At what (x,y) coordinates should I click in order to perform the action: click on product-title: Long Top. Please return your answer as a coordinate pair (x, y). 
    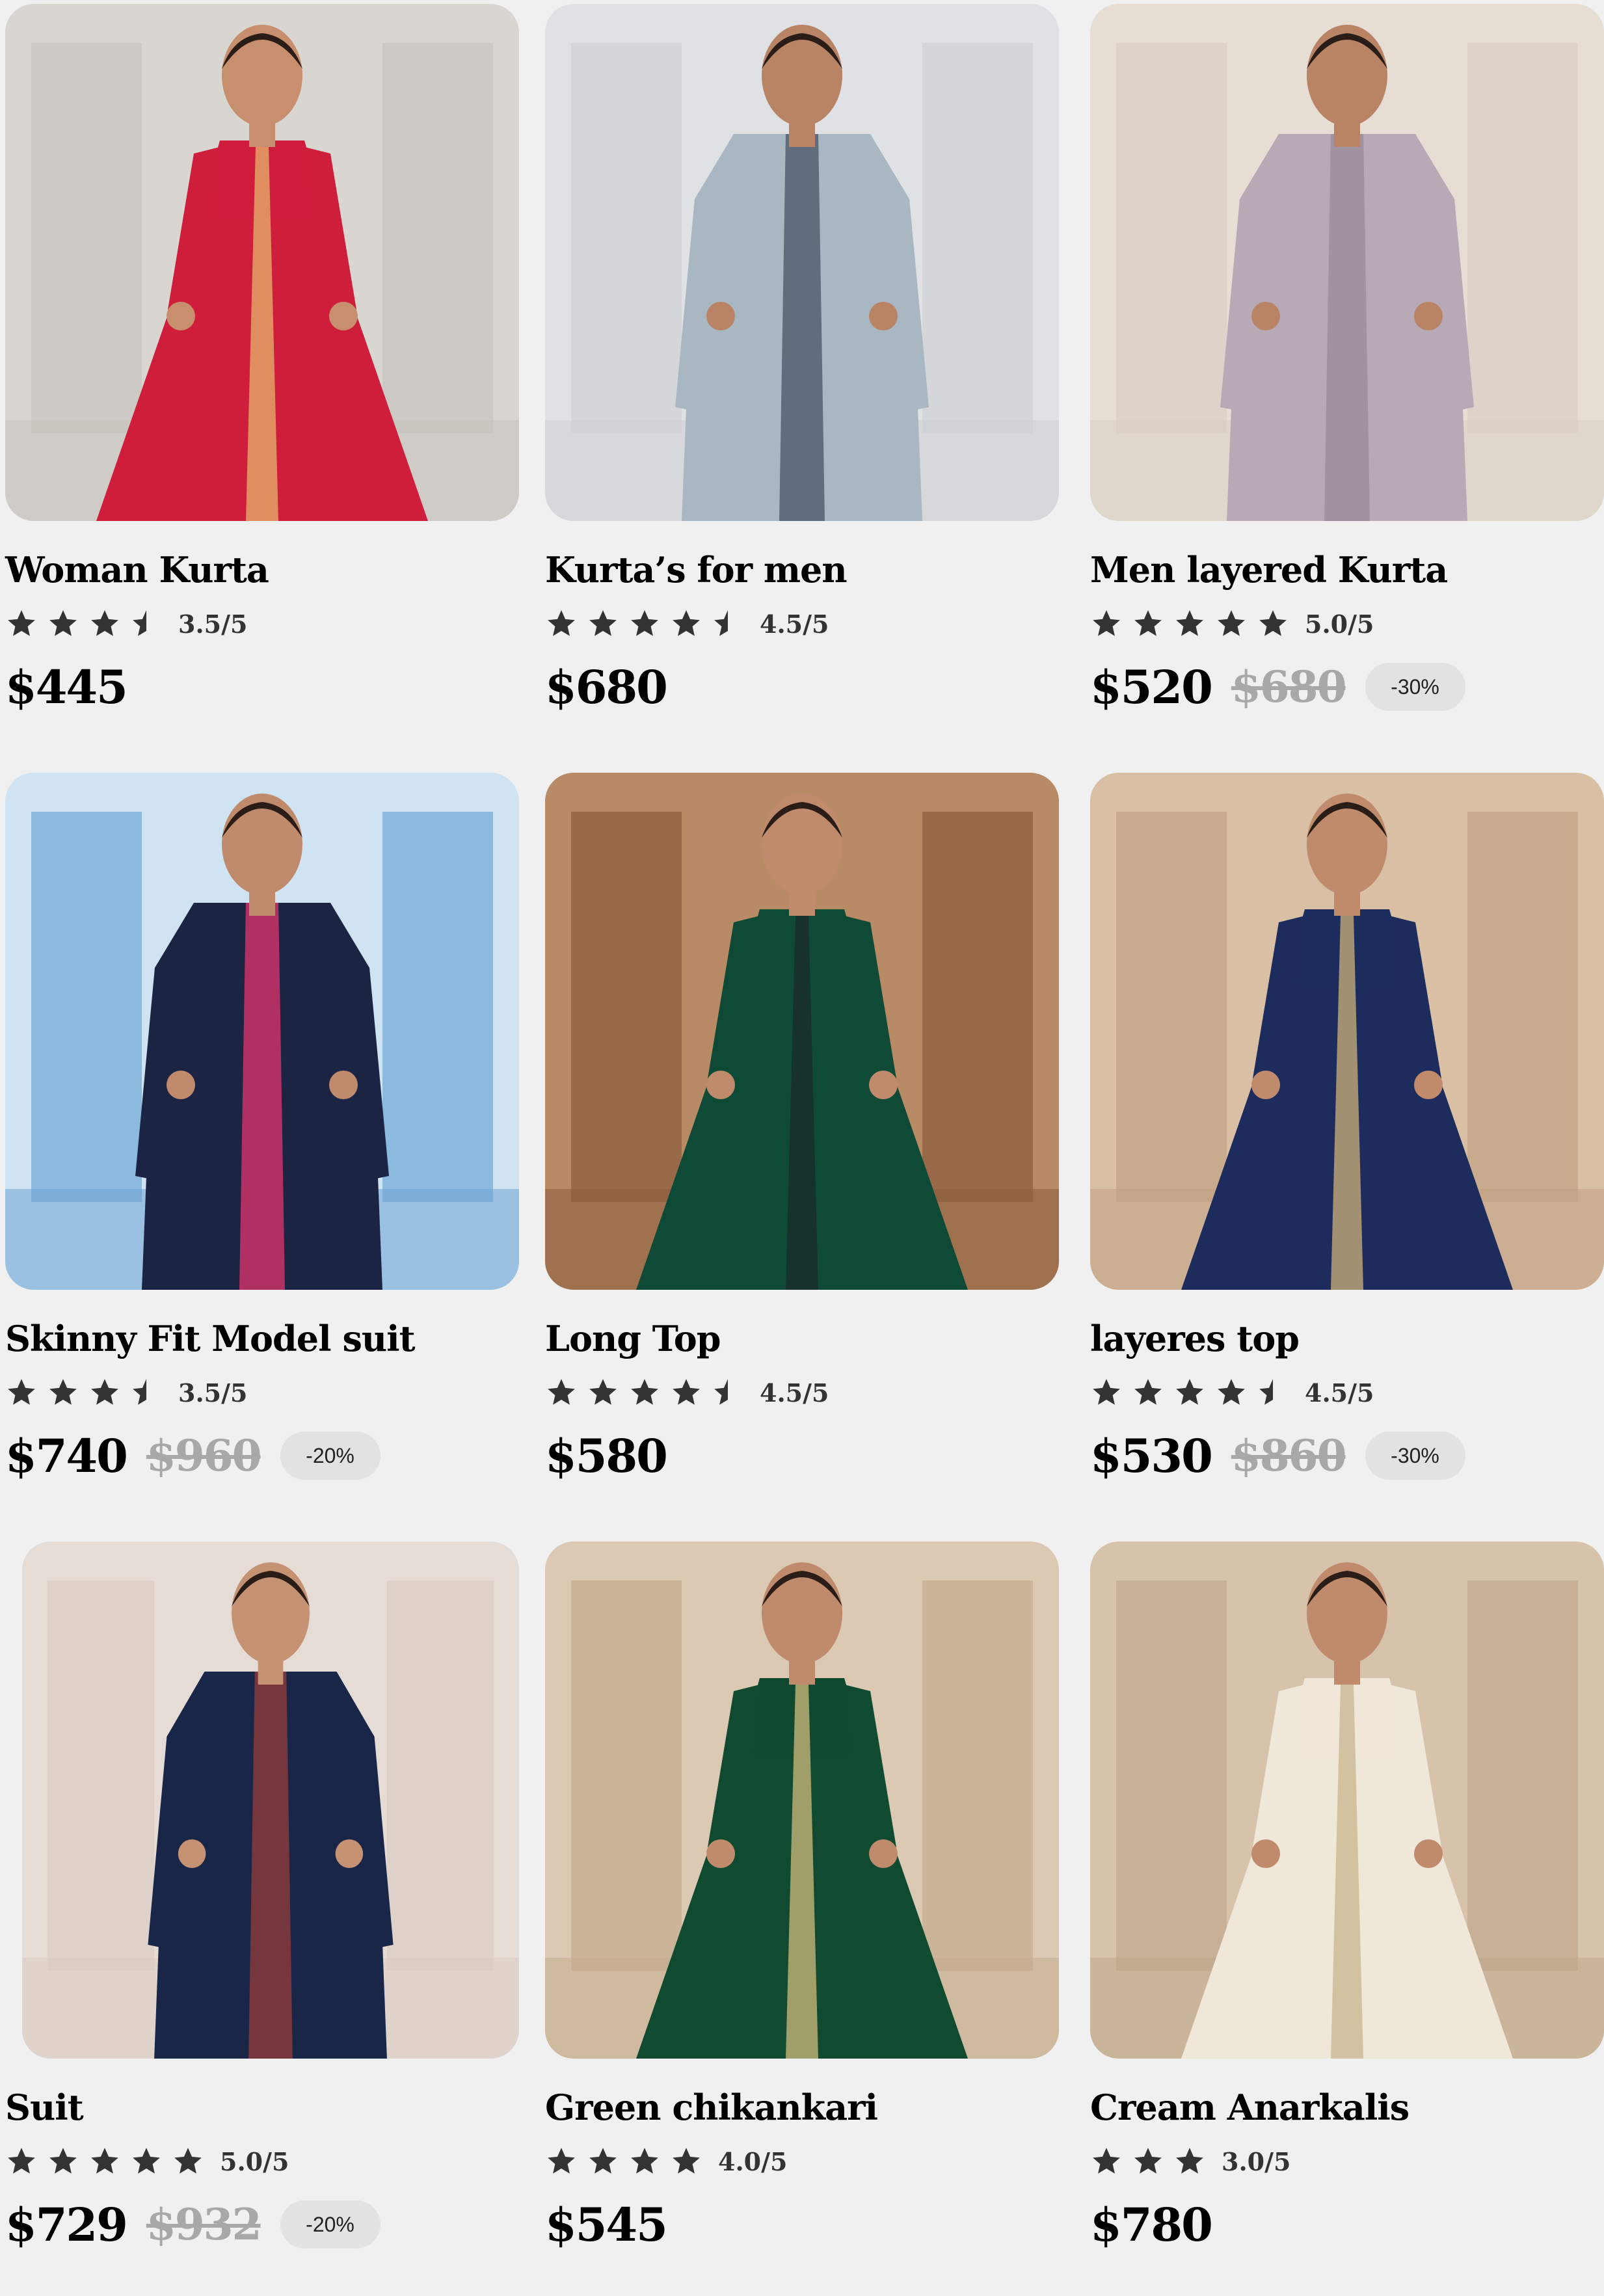
    Looking at the image, I should click on (633, 1338).